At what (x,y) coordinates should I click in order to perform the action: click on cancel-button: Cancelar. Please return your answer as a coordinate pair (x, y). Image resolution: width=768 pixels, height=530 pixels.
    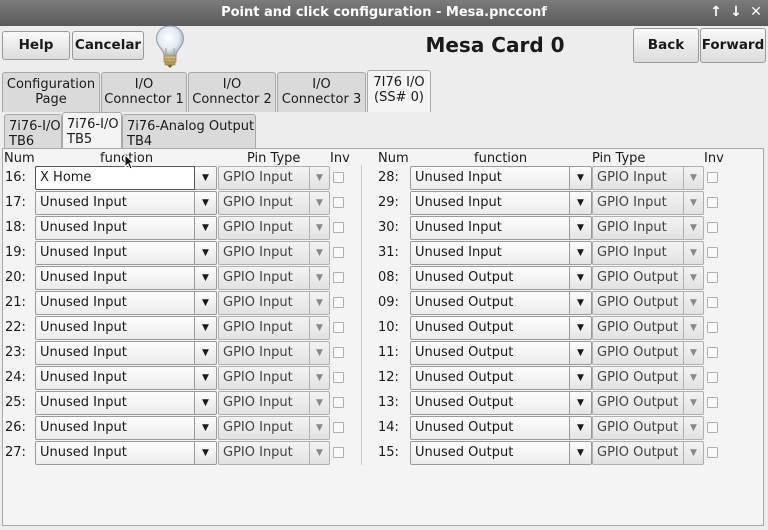
    Looking at the image, I should click on (108, 45).